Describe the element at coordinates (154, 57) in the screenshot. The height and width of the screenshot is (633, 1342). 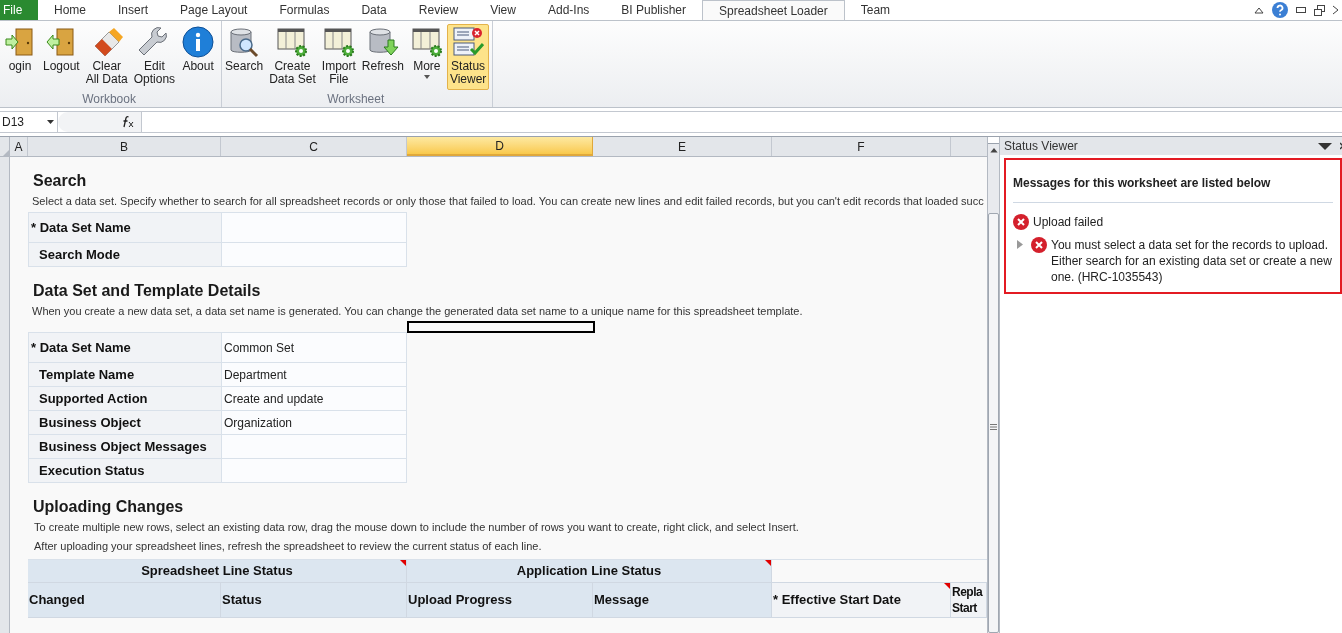
I see `ribbon-button: Edit Options` at that location.